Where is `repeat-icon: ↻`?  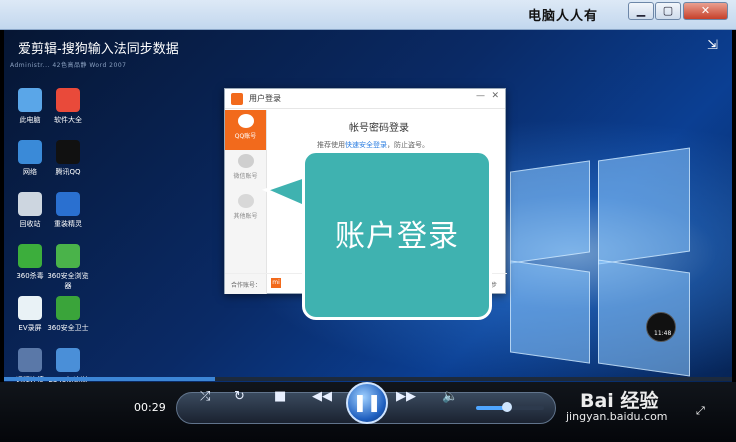
repeat-icon: ↻ is located at coordinates (239, 396).